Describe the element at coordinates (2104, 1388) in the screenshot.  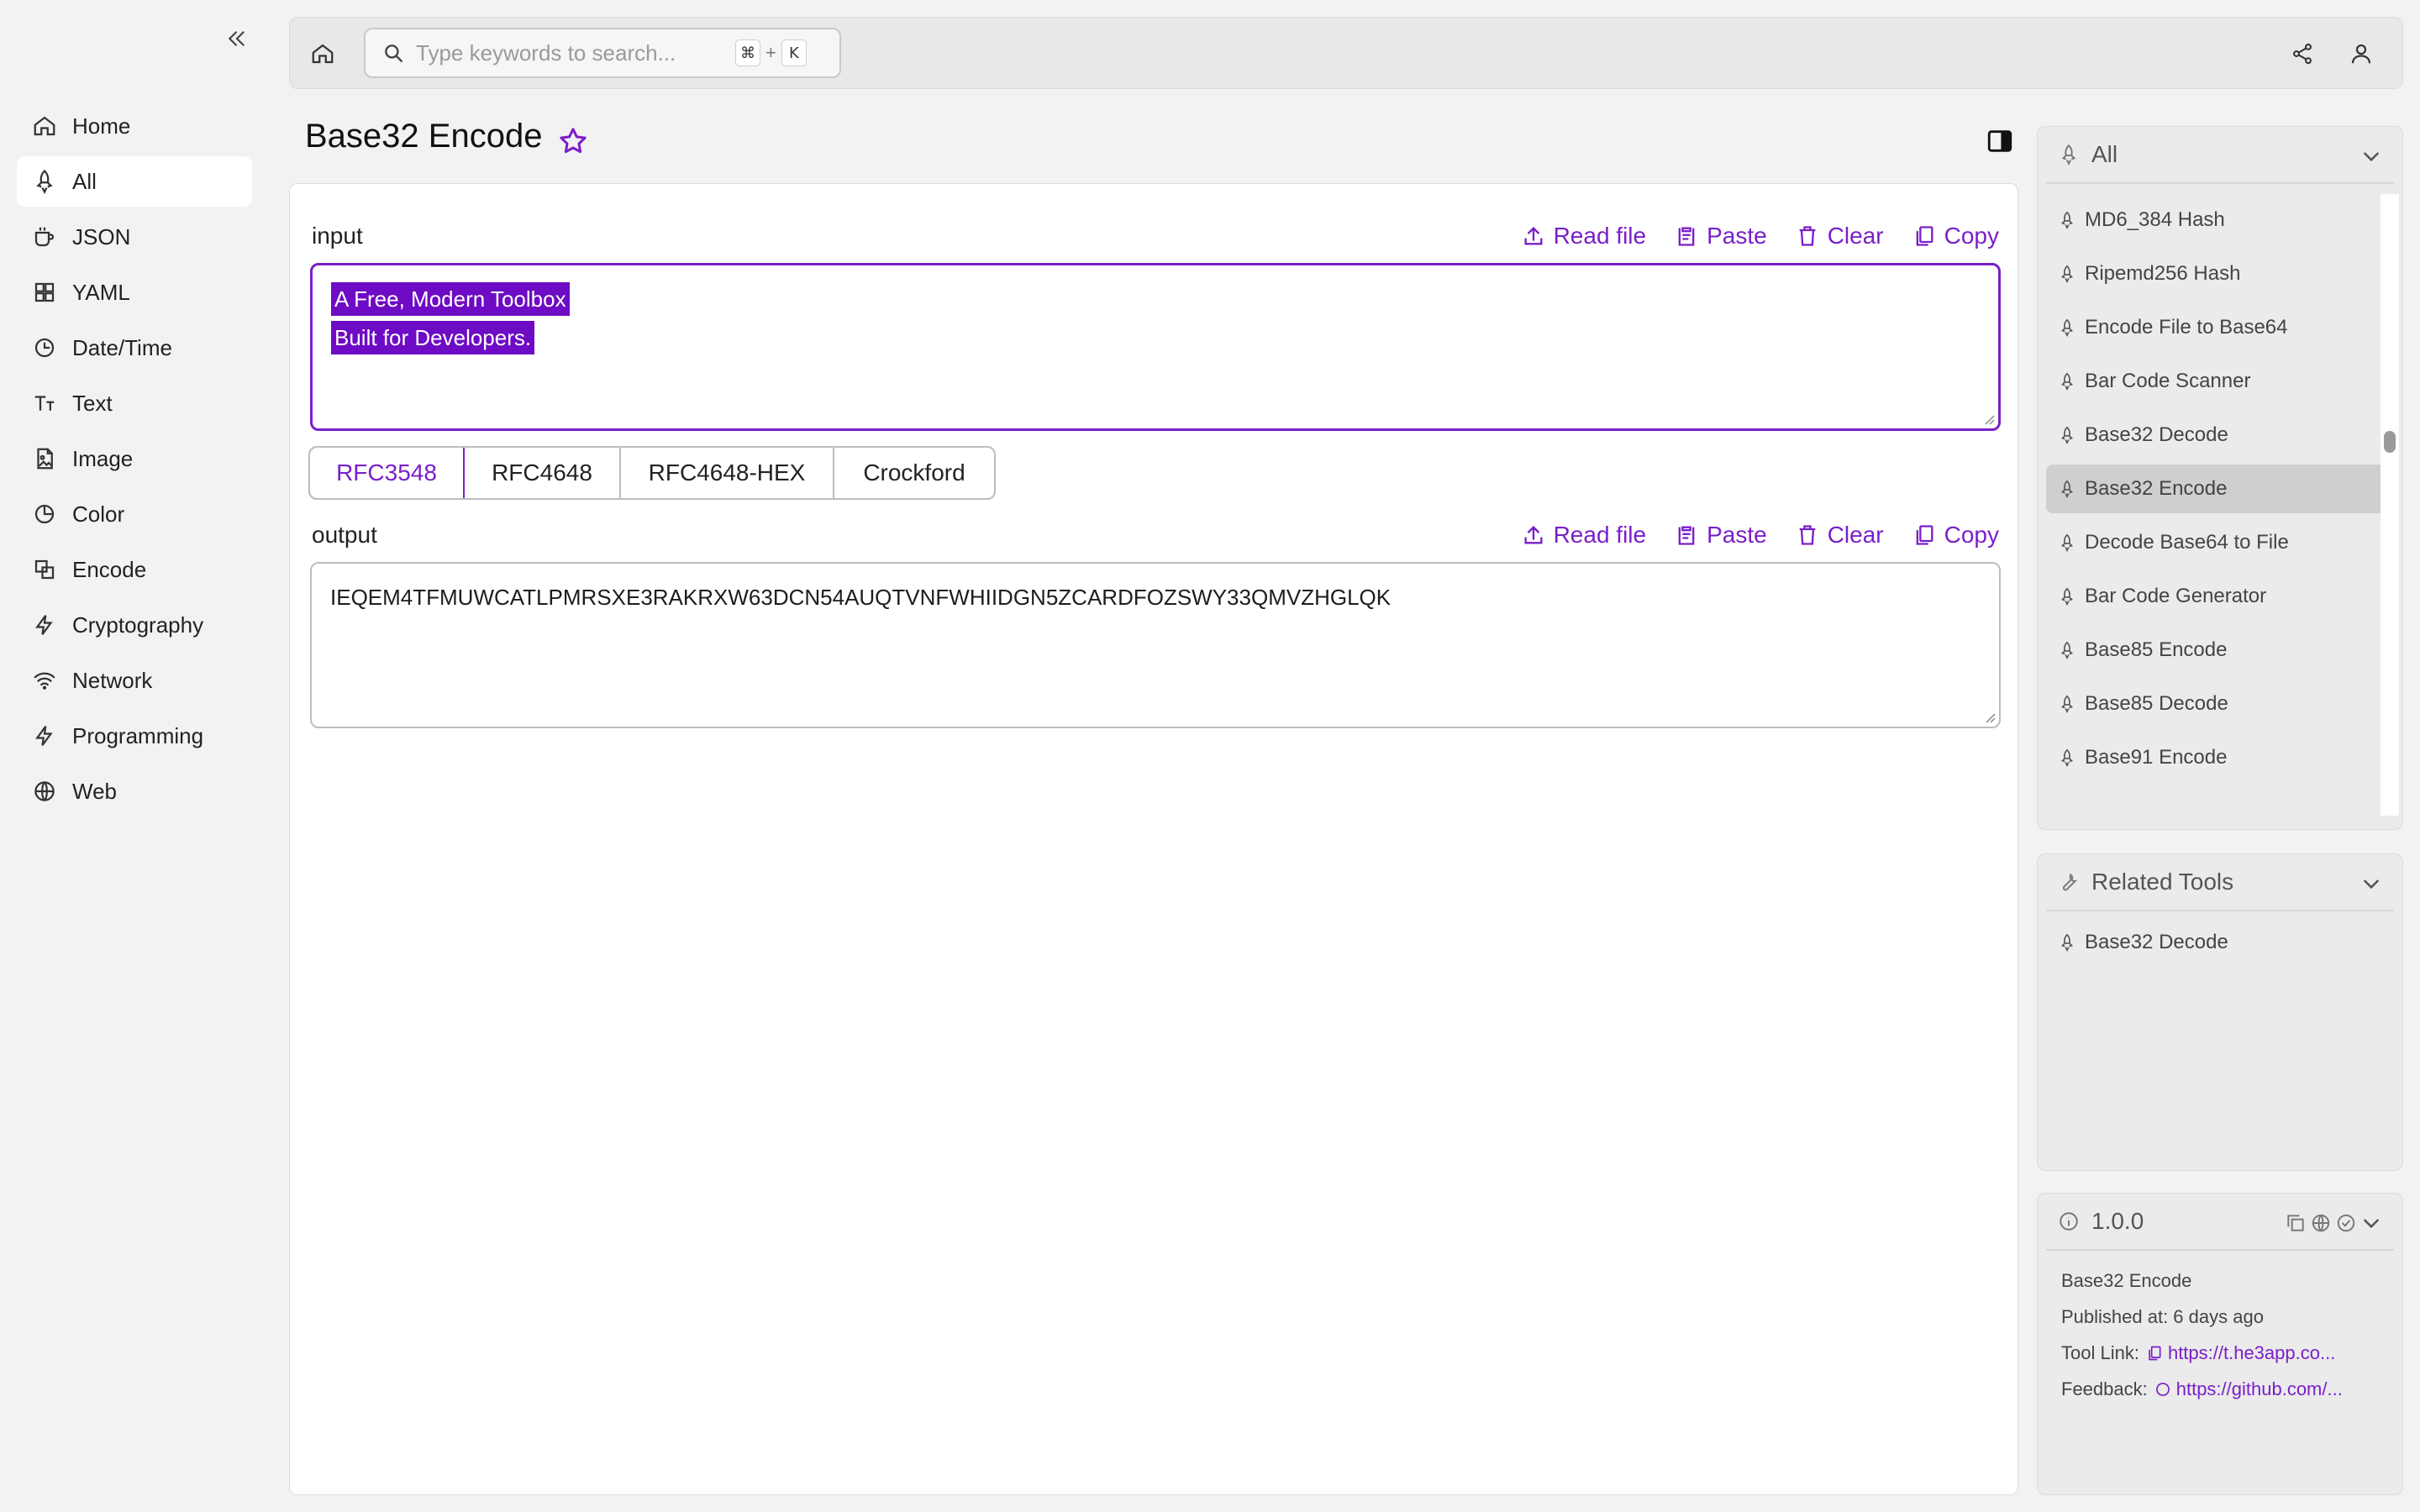
I see `feedback-label: Feedback:` at that location.